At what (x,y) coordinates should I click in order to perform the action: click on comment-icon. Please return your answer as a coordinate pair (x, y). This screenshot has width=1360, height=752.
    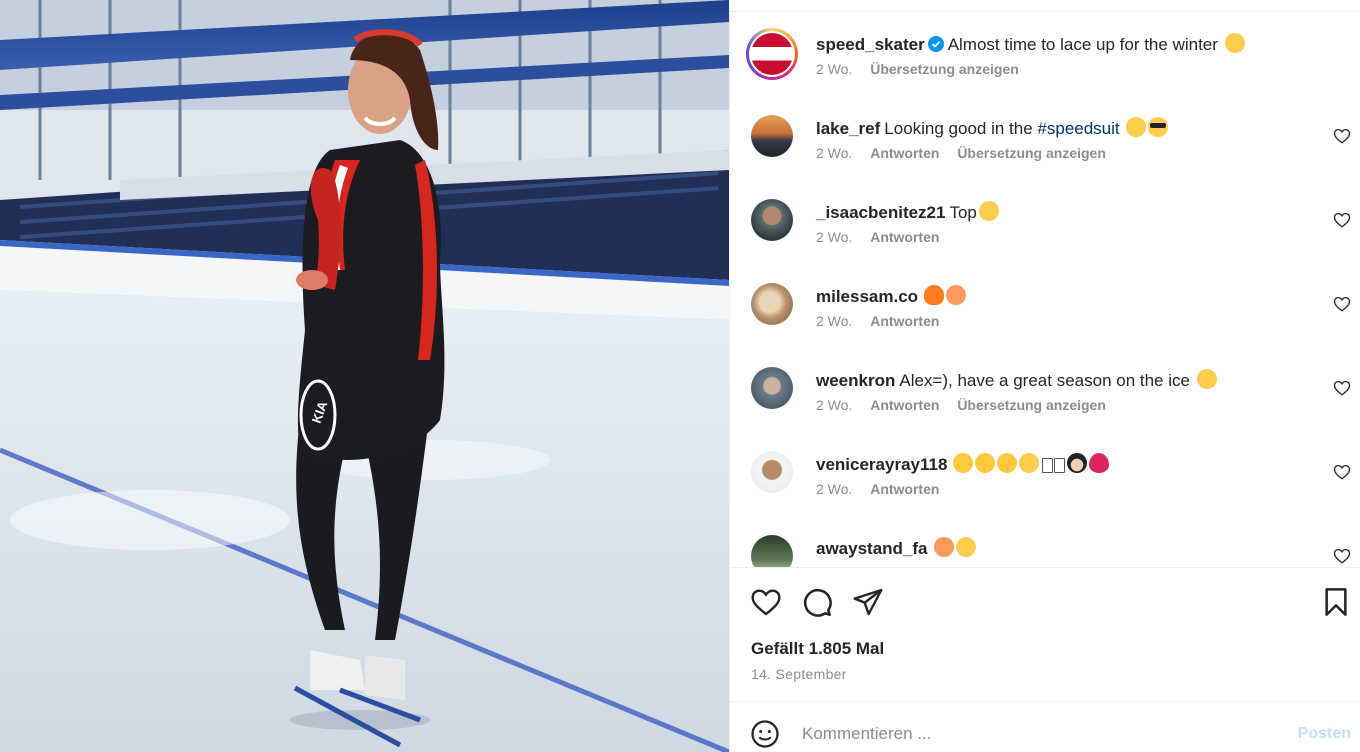
    Looking at the image, I should click on (817, 602).